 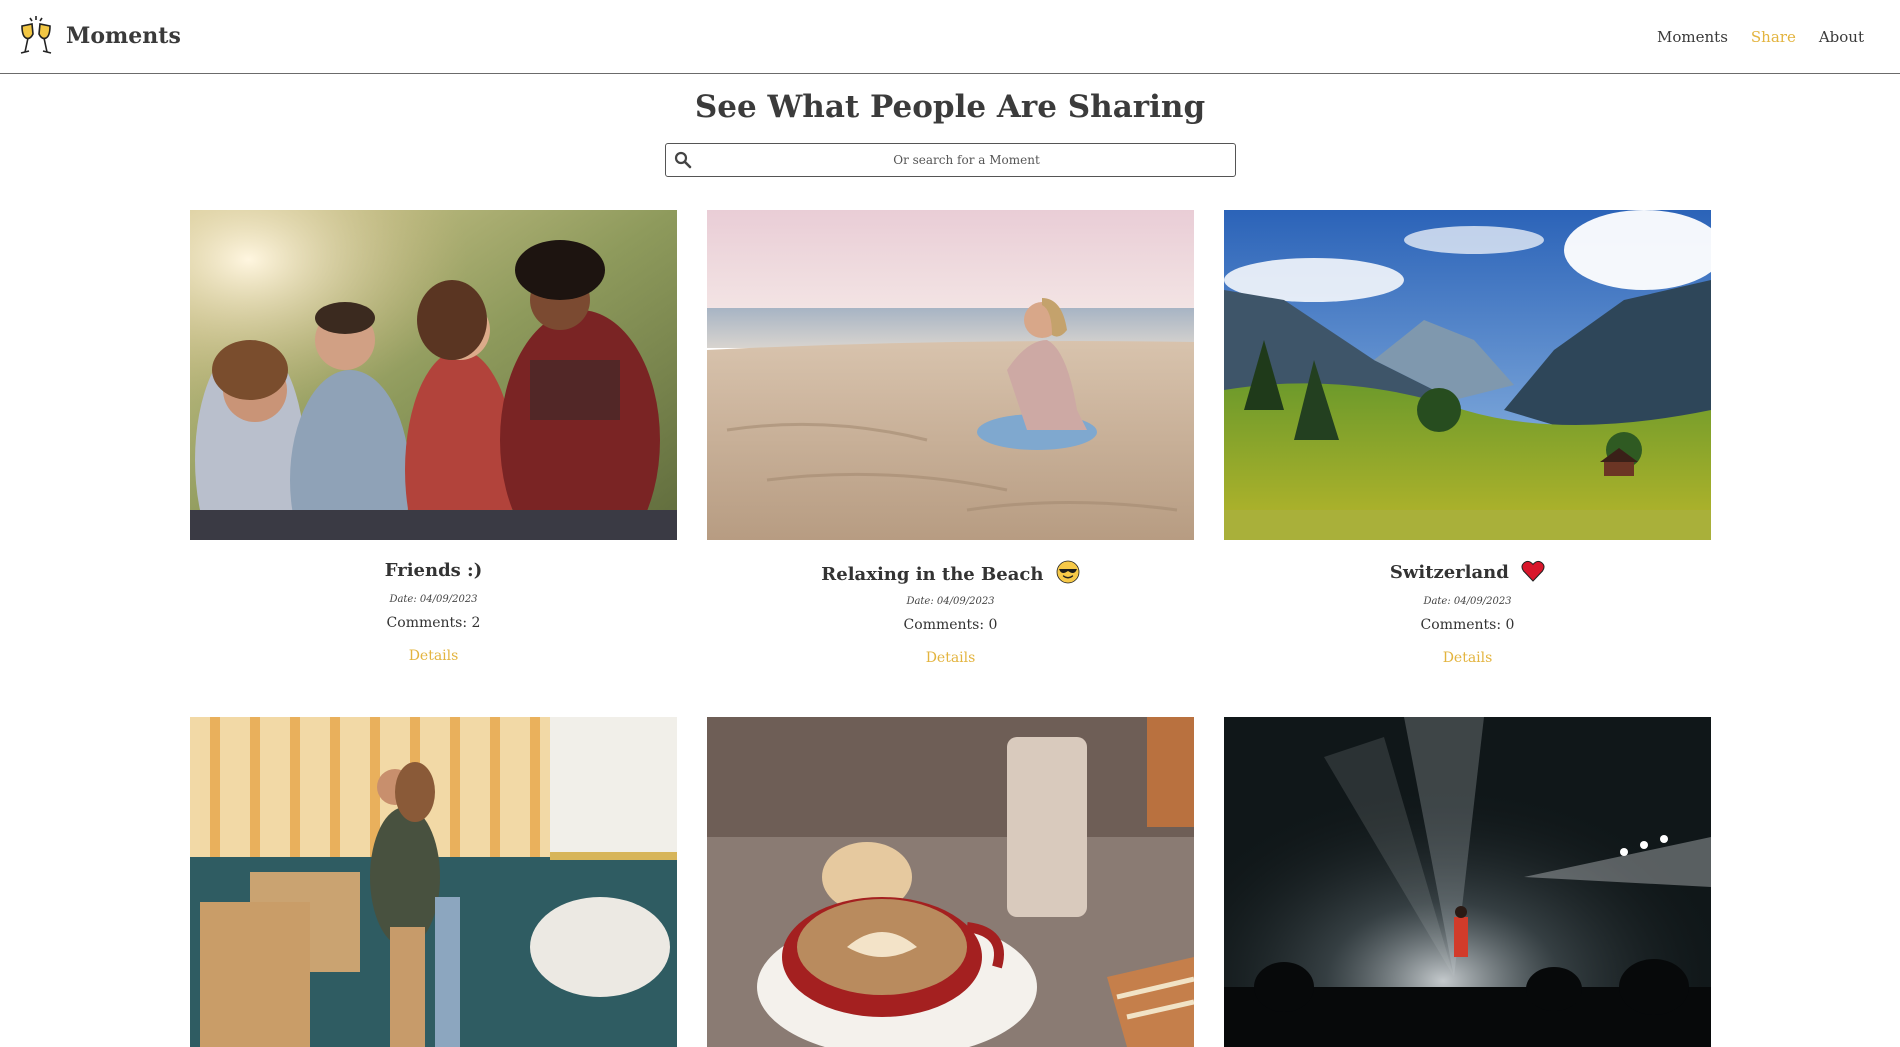 What do you see at coordinates (950, 37) in the screenshot?
I see `top-navbar: Moments Moments Share About` at bounding box center [950, 37].